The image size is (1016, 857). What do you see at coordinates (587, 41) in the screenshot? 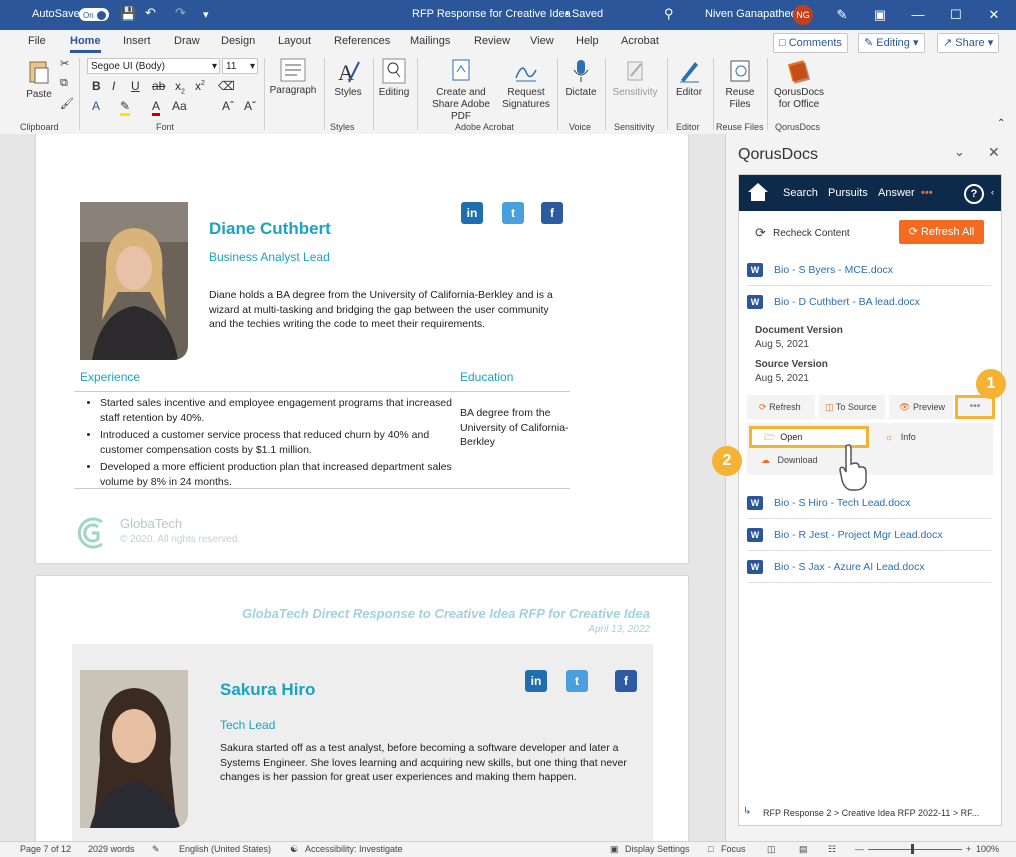
I see `tab-help: Help` at bounding box center [587, 41].